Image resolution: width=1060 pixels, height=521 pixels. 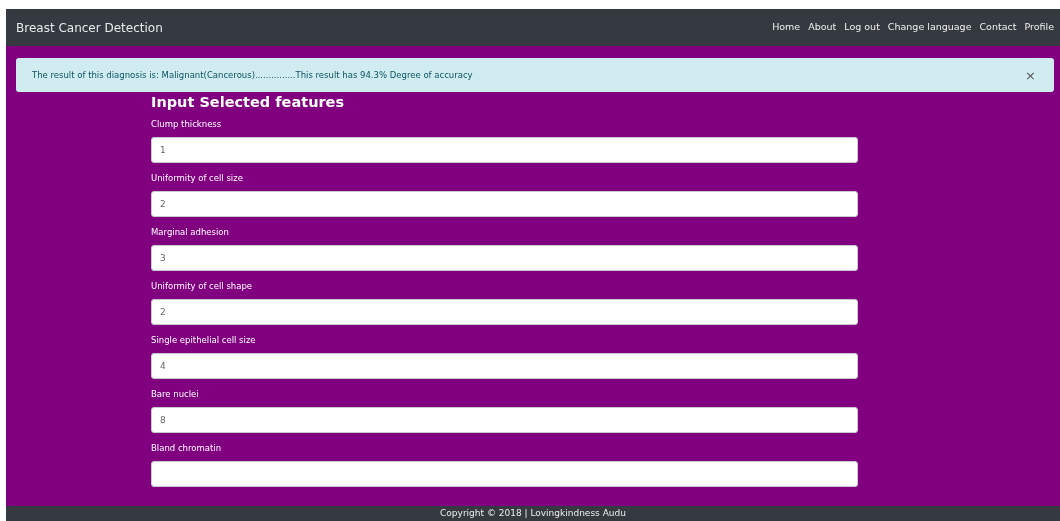 What do you see at coordinates (187, 448) in the screenshot?
I see `field-label: Bland chromatin` at bounding box center [187, 448].